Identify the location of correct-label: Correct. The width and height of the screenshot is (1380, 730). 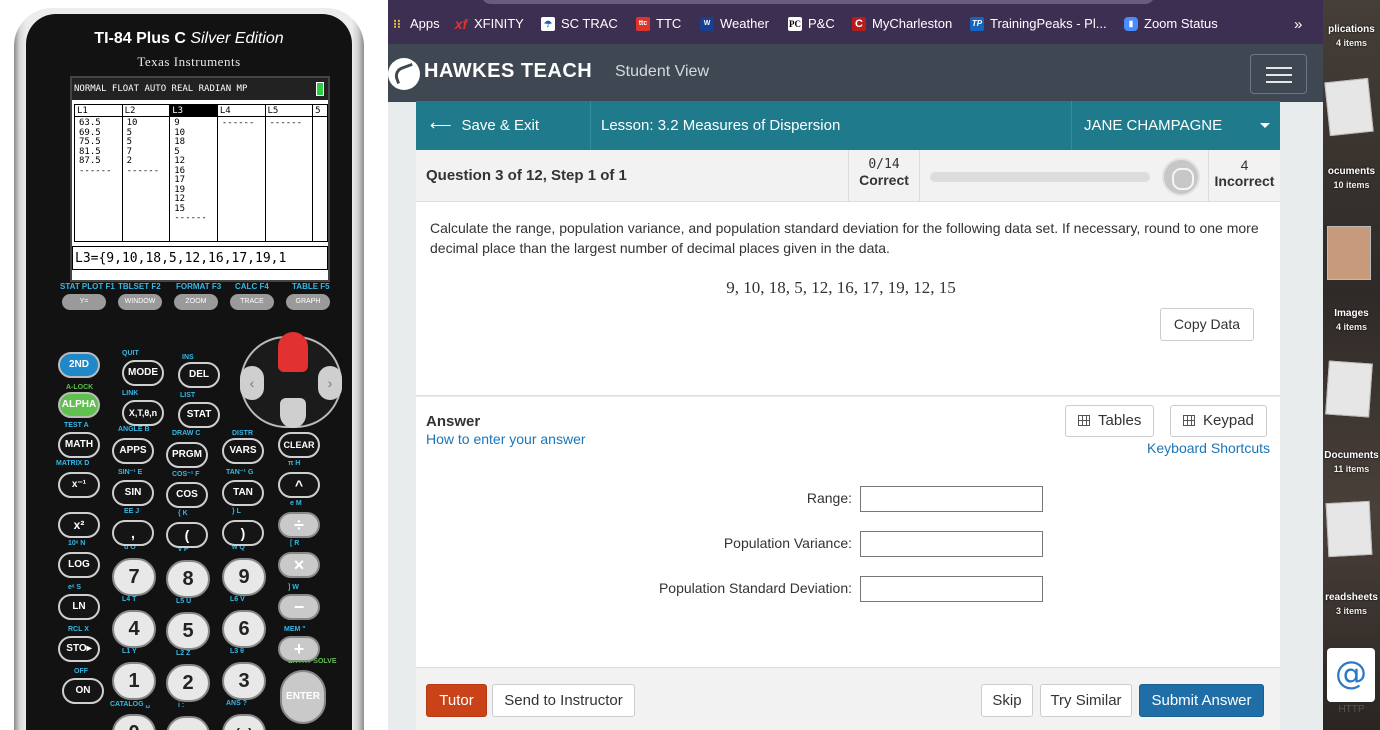
(884, 180).